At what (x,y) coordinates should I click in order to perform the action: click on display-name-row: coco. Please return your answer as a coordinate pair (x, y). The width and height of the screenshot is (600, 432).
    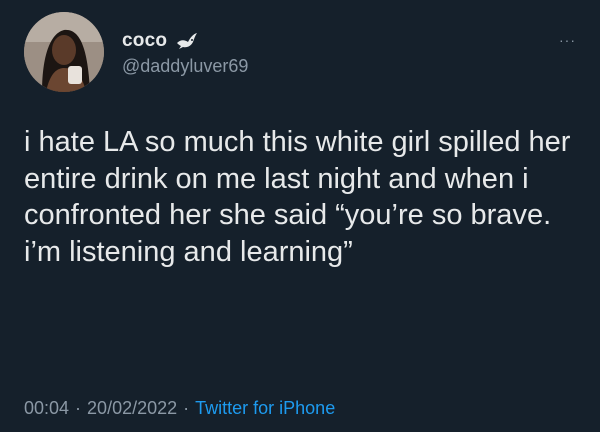
    Looking at the image, I should click on (185, 41).